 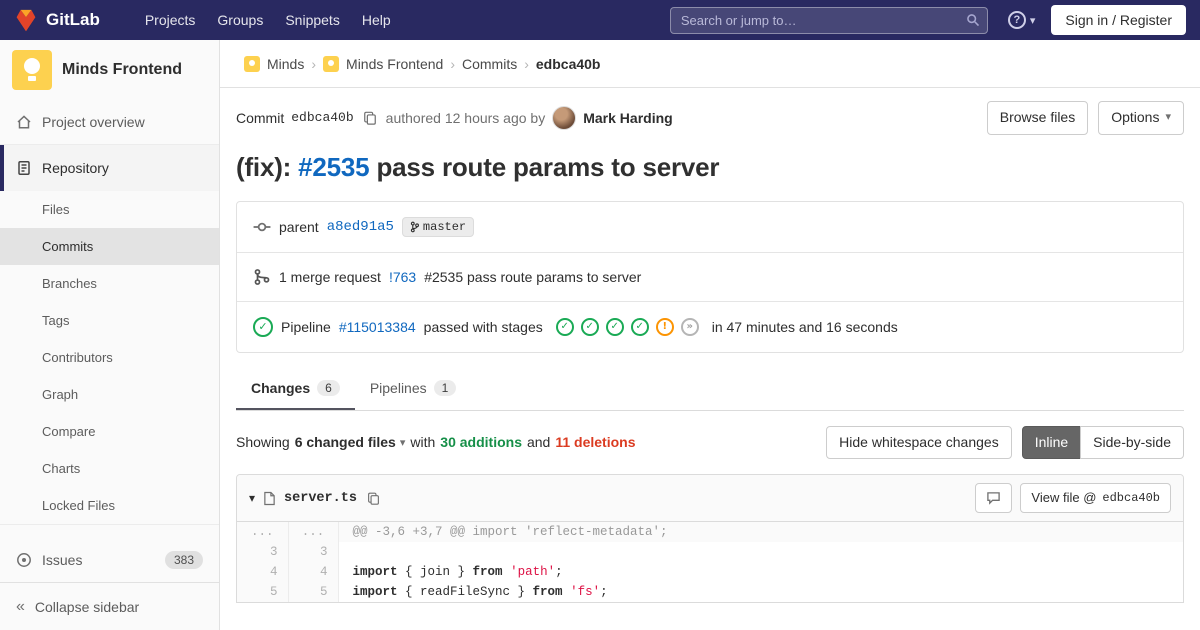 I want to click on merge-request-text: 1 merge request, so click(x=330, y=276).